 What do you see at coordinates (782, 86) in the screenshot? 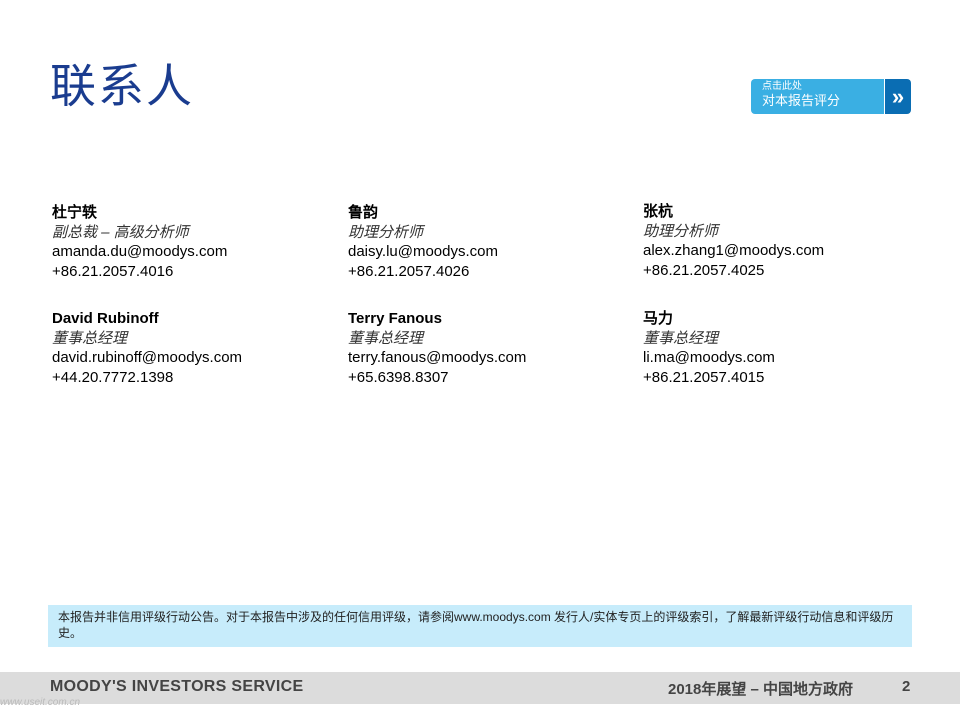
I see `rate-button-line1: 点击此处` at bounding box center [782, 86].